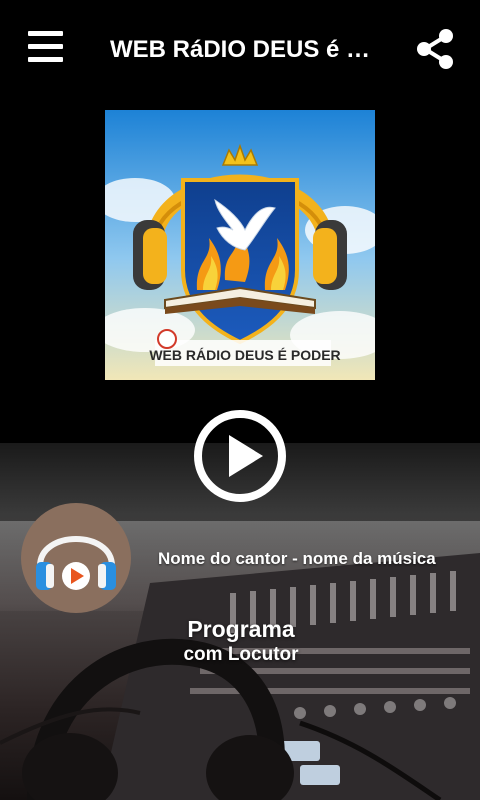 This screenshot has height=800, width=480. I want to click on play-icon, so click(240, 456).